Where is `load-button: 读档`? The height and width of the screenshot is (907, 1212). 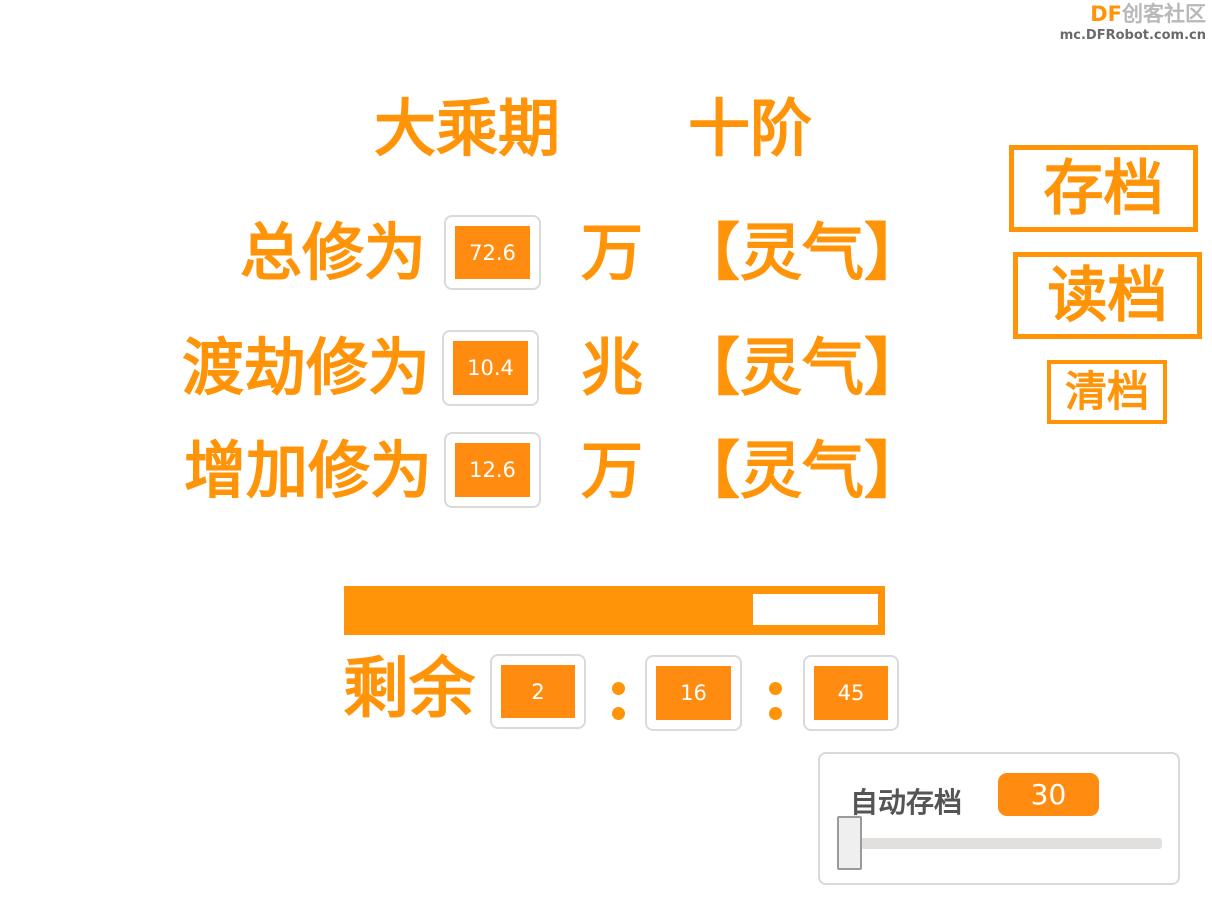 load-button: 读档 is located at coordinates (1107, 295).